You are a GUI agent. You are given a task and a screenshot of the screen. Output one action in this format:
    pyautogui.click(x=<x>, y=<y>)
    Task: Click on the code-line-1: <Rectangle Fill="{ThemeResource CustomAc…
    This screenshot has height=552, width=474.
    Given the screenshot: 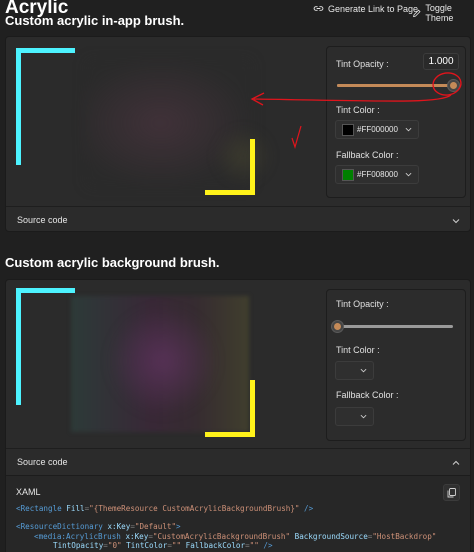 What is the action you would take?
    pyautogui.click(x=165, y=508)
    